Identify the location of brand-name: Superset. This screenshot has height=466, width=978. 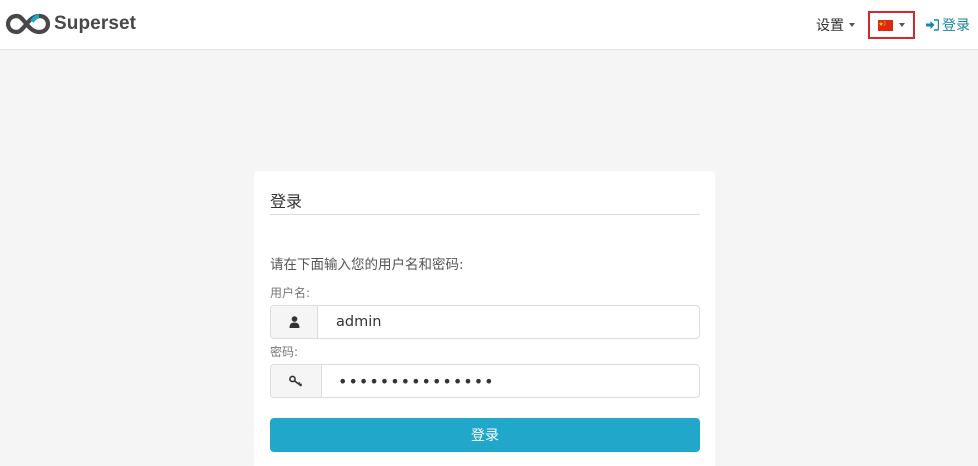
(95, 23).